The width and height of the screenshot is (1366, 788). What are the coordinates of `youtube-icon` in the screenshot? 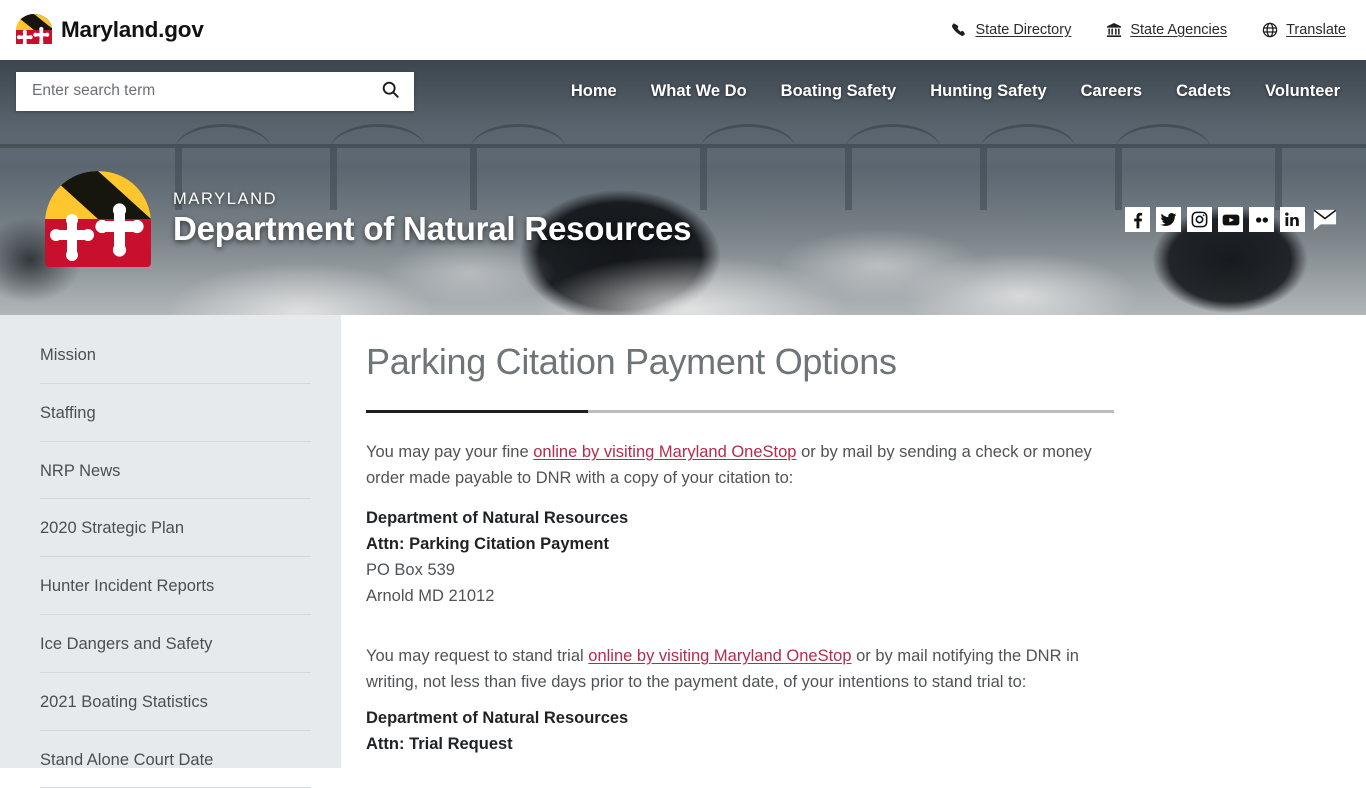 It's located at (1230, 219).